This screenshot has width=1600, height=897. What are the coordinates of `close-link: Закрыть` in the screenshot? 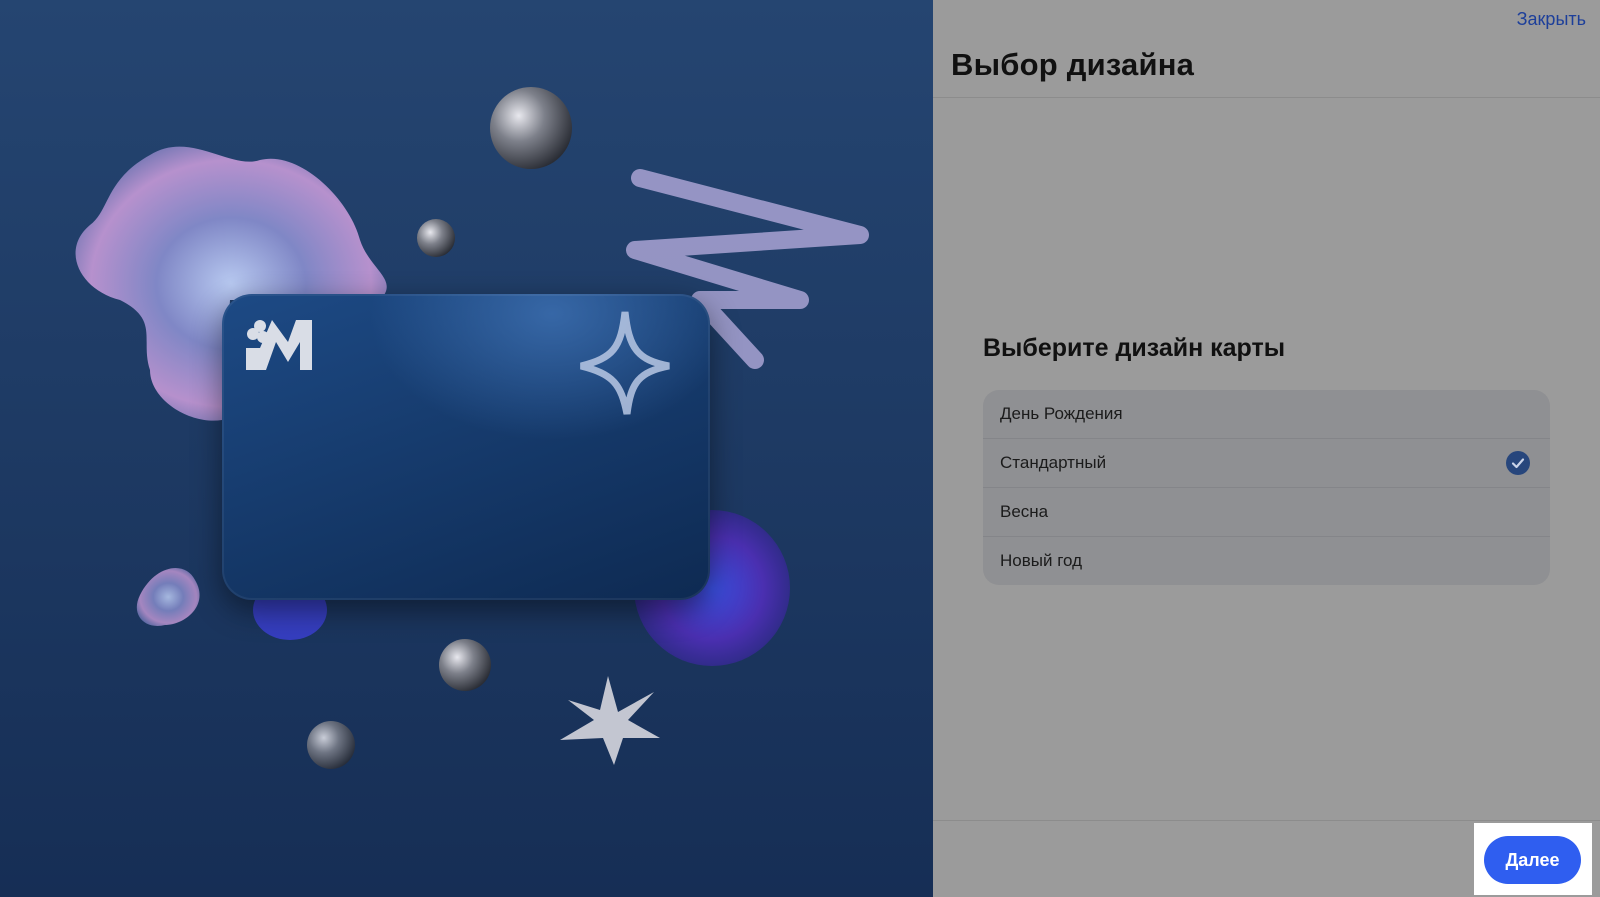 It's located at (1551, 19).